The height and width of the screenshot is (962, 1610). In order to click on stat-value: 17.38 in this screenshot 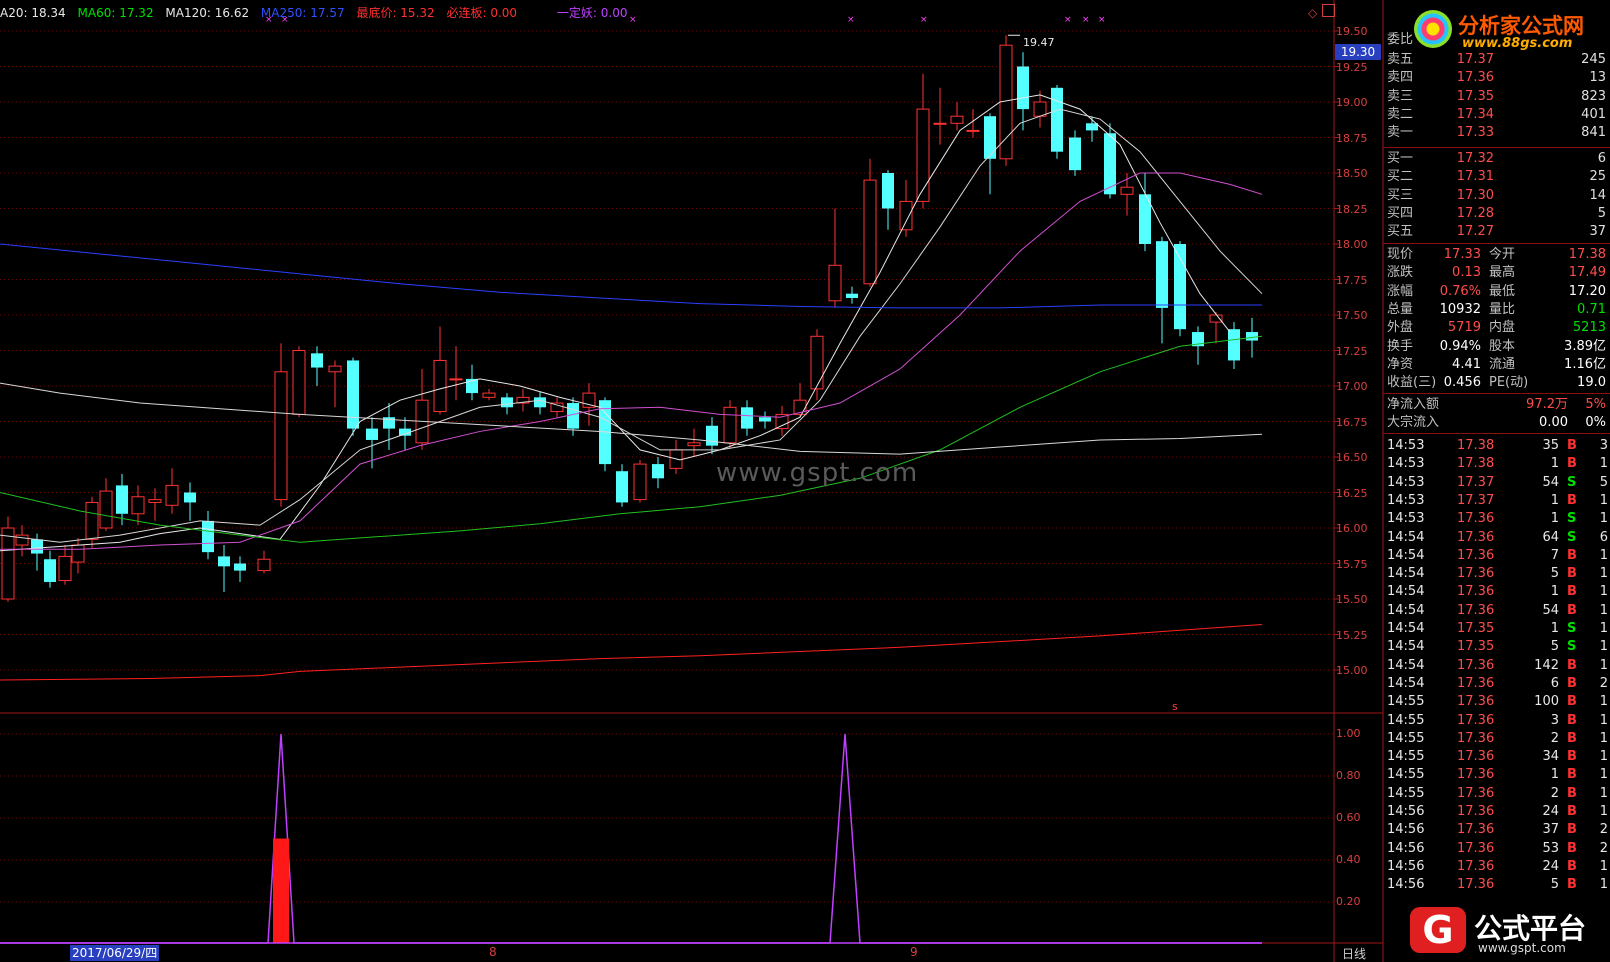, I will do `click(1587, 254)`.